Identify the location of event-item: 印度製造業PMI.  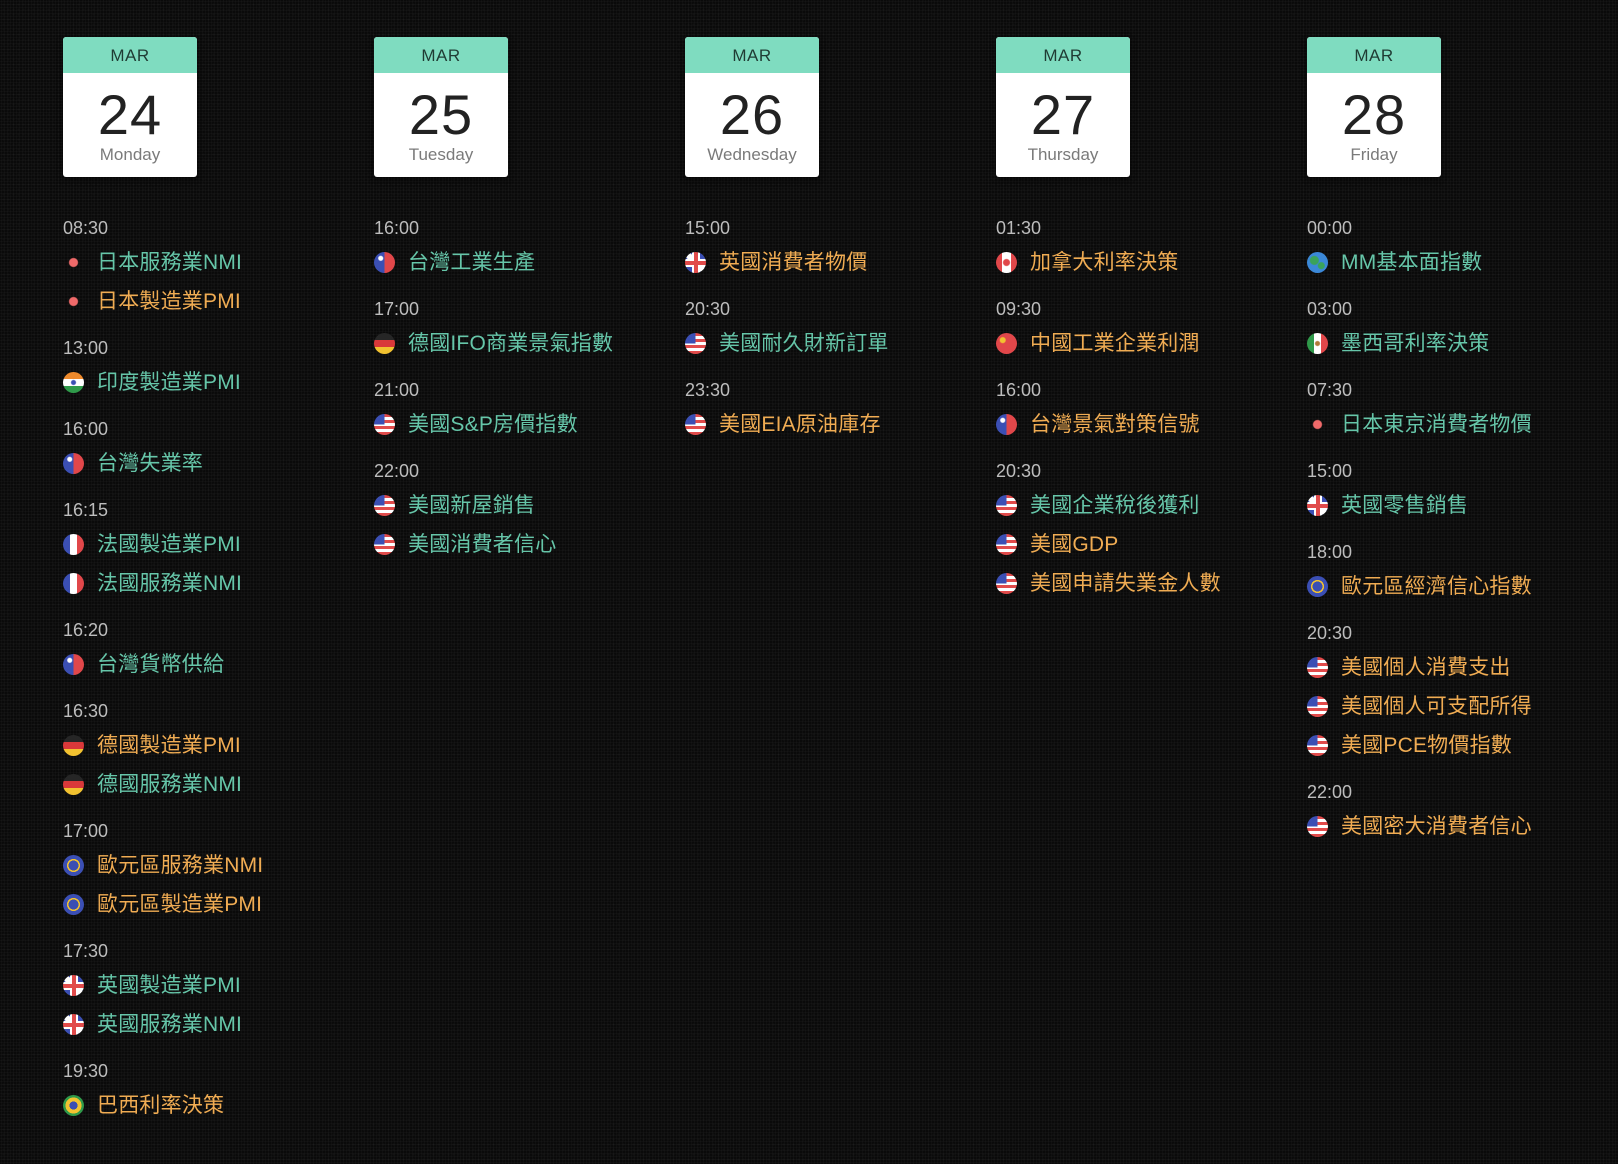
(213, 382).